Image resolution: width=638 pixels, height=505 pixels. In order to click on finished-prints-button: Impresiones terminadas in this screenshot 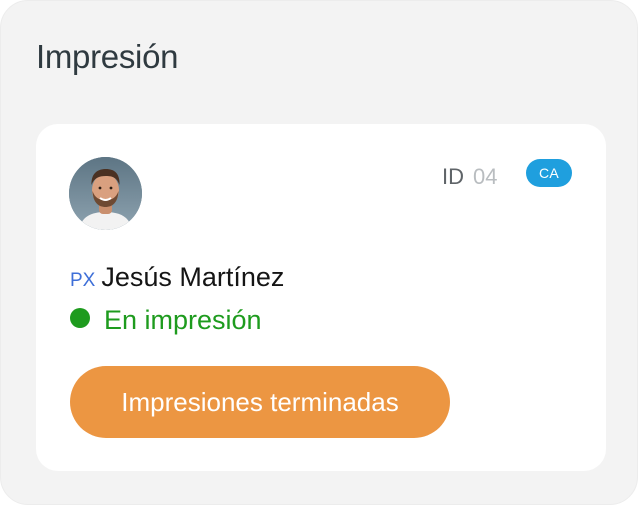, I will do `click(260, 402)`.